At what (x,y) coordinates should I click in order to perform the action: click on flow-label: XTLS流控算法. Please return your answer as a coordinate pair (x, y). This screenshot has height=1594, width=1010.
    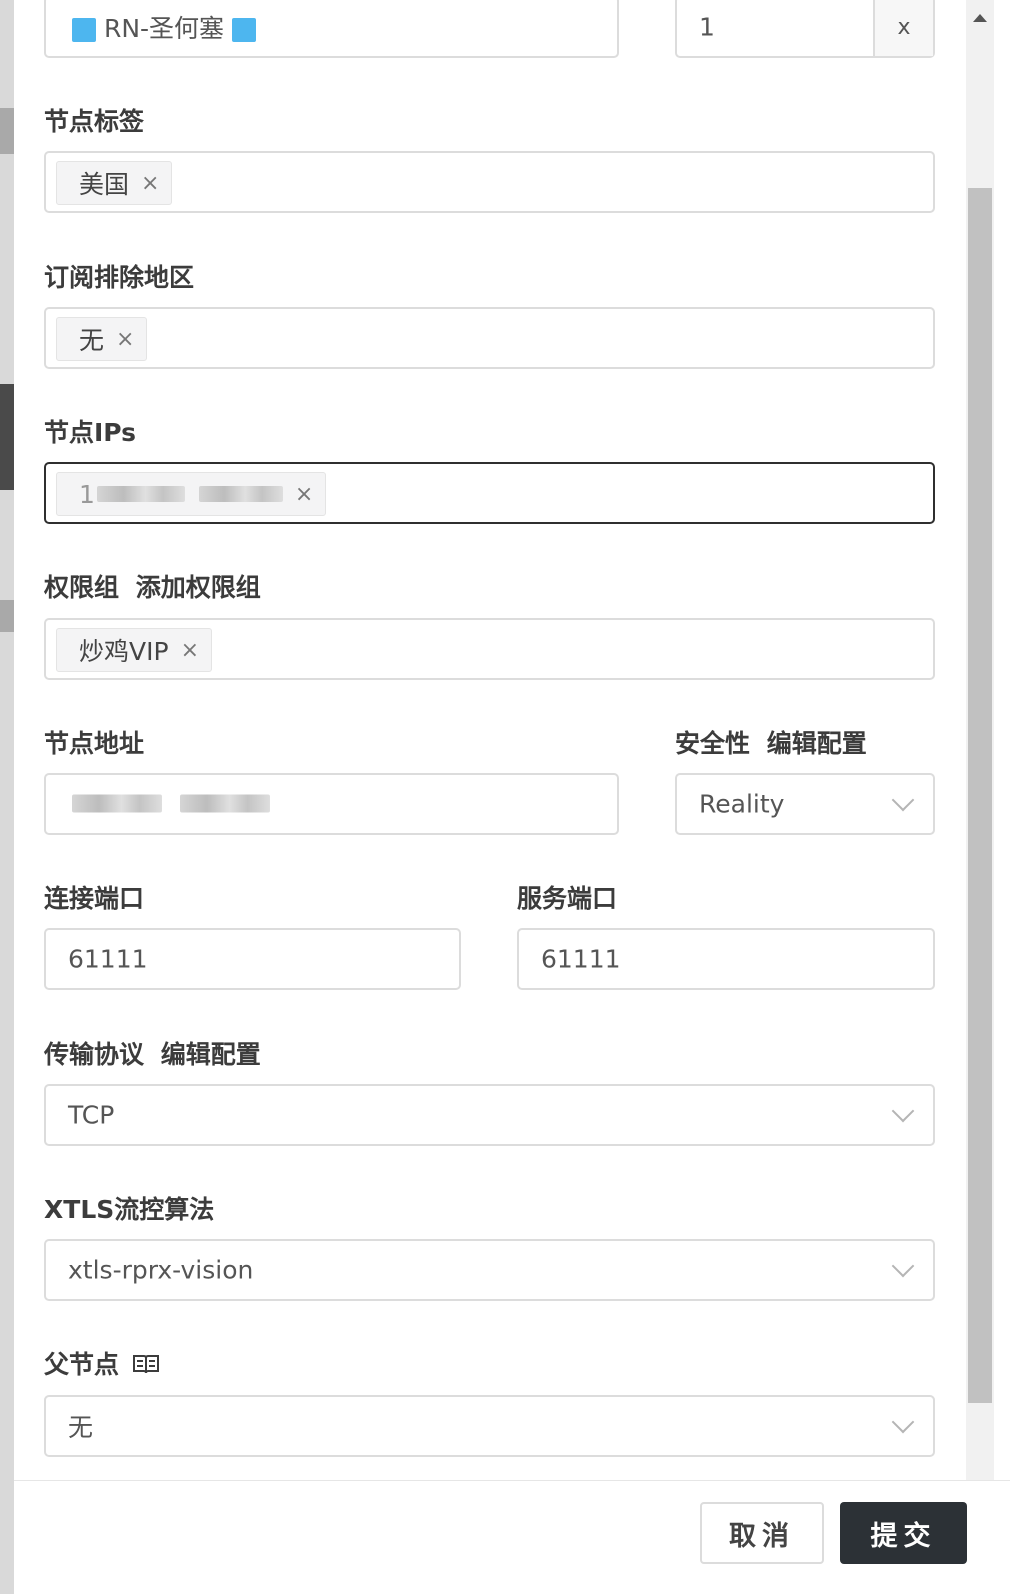
    Looking at the image, I should click on (129, 1209).